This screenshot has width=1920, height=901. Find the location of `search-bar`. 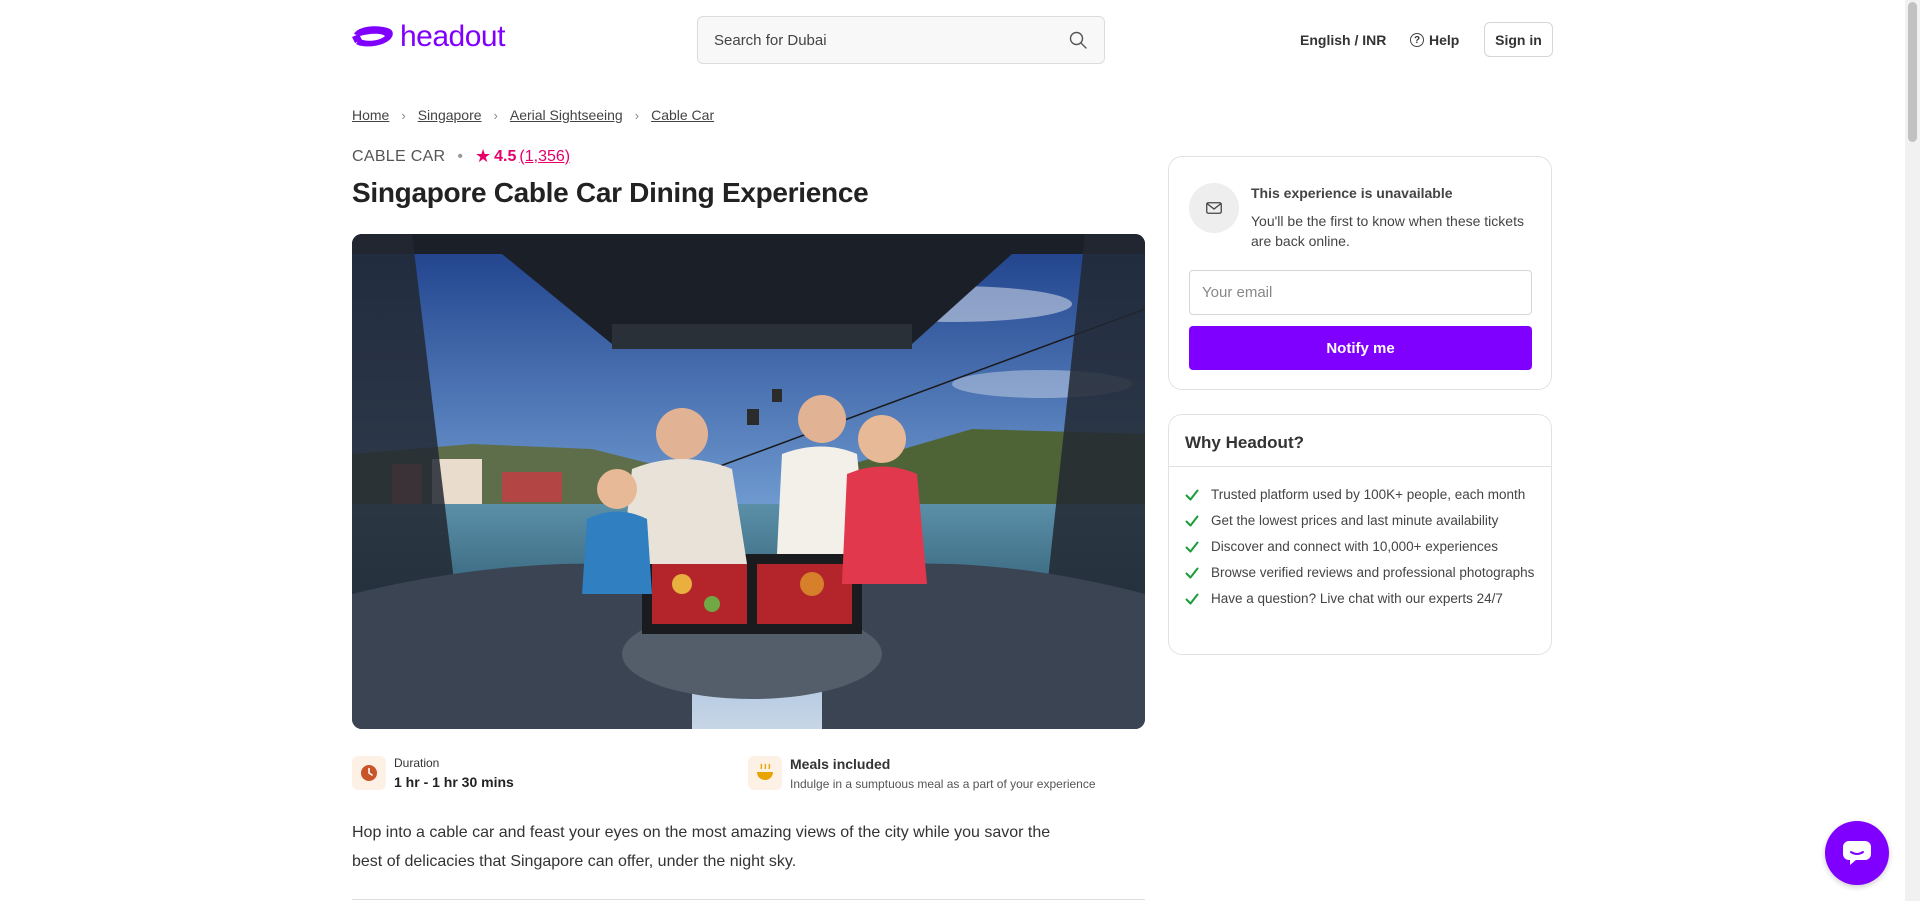

search-bar is located at coordinates (901, 40).